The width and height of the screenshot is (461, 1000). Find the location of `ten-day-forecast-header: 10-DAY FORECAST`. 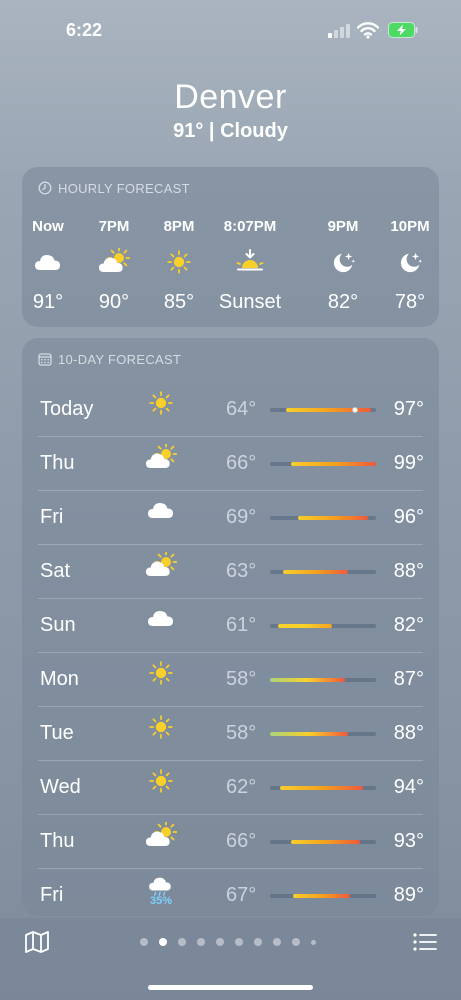

ten-day-forecast-header: 10-DAY FORECAST is located at coordinates (109, 359).